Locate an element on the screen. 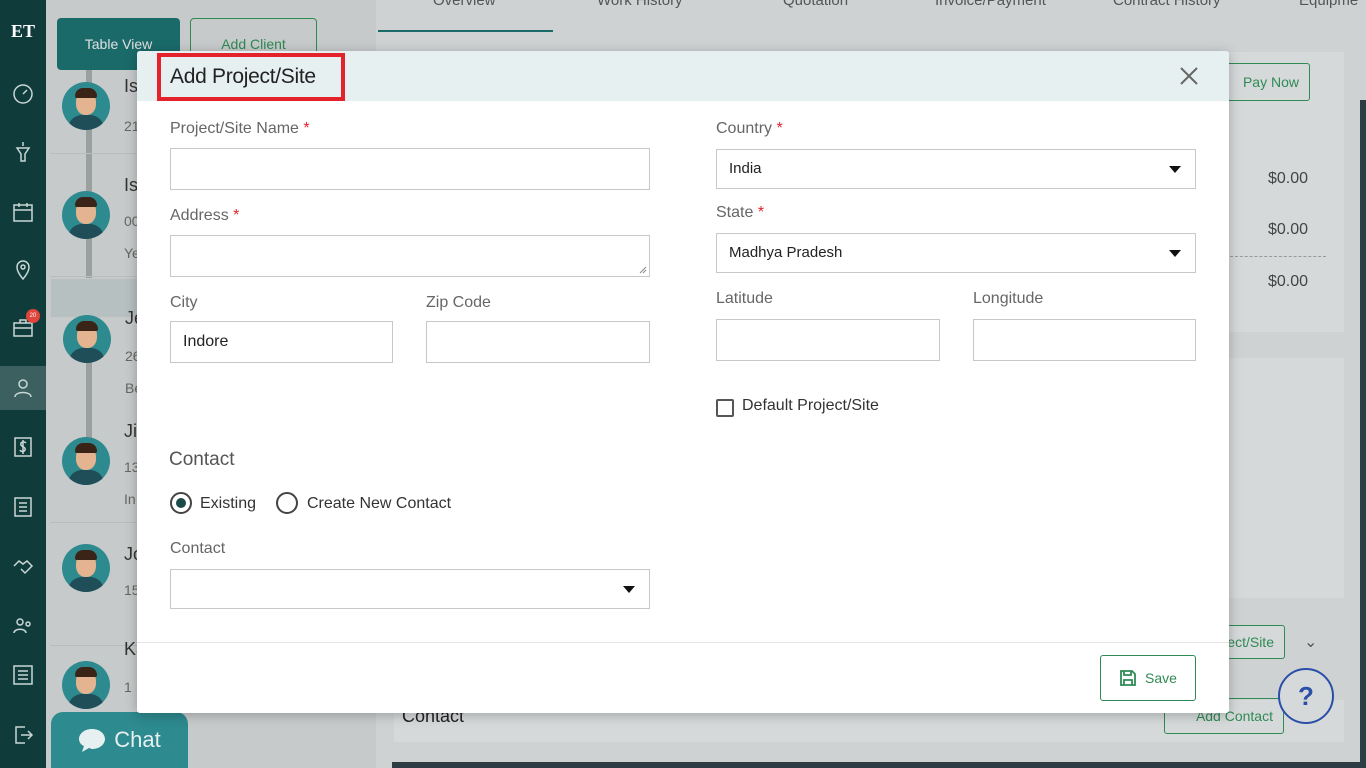 Image resolution: width=1366 pixels, height=768 pixels. contact-select is located at coordinates (410, 589).